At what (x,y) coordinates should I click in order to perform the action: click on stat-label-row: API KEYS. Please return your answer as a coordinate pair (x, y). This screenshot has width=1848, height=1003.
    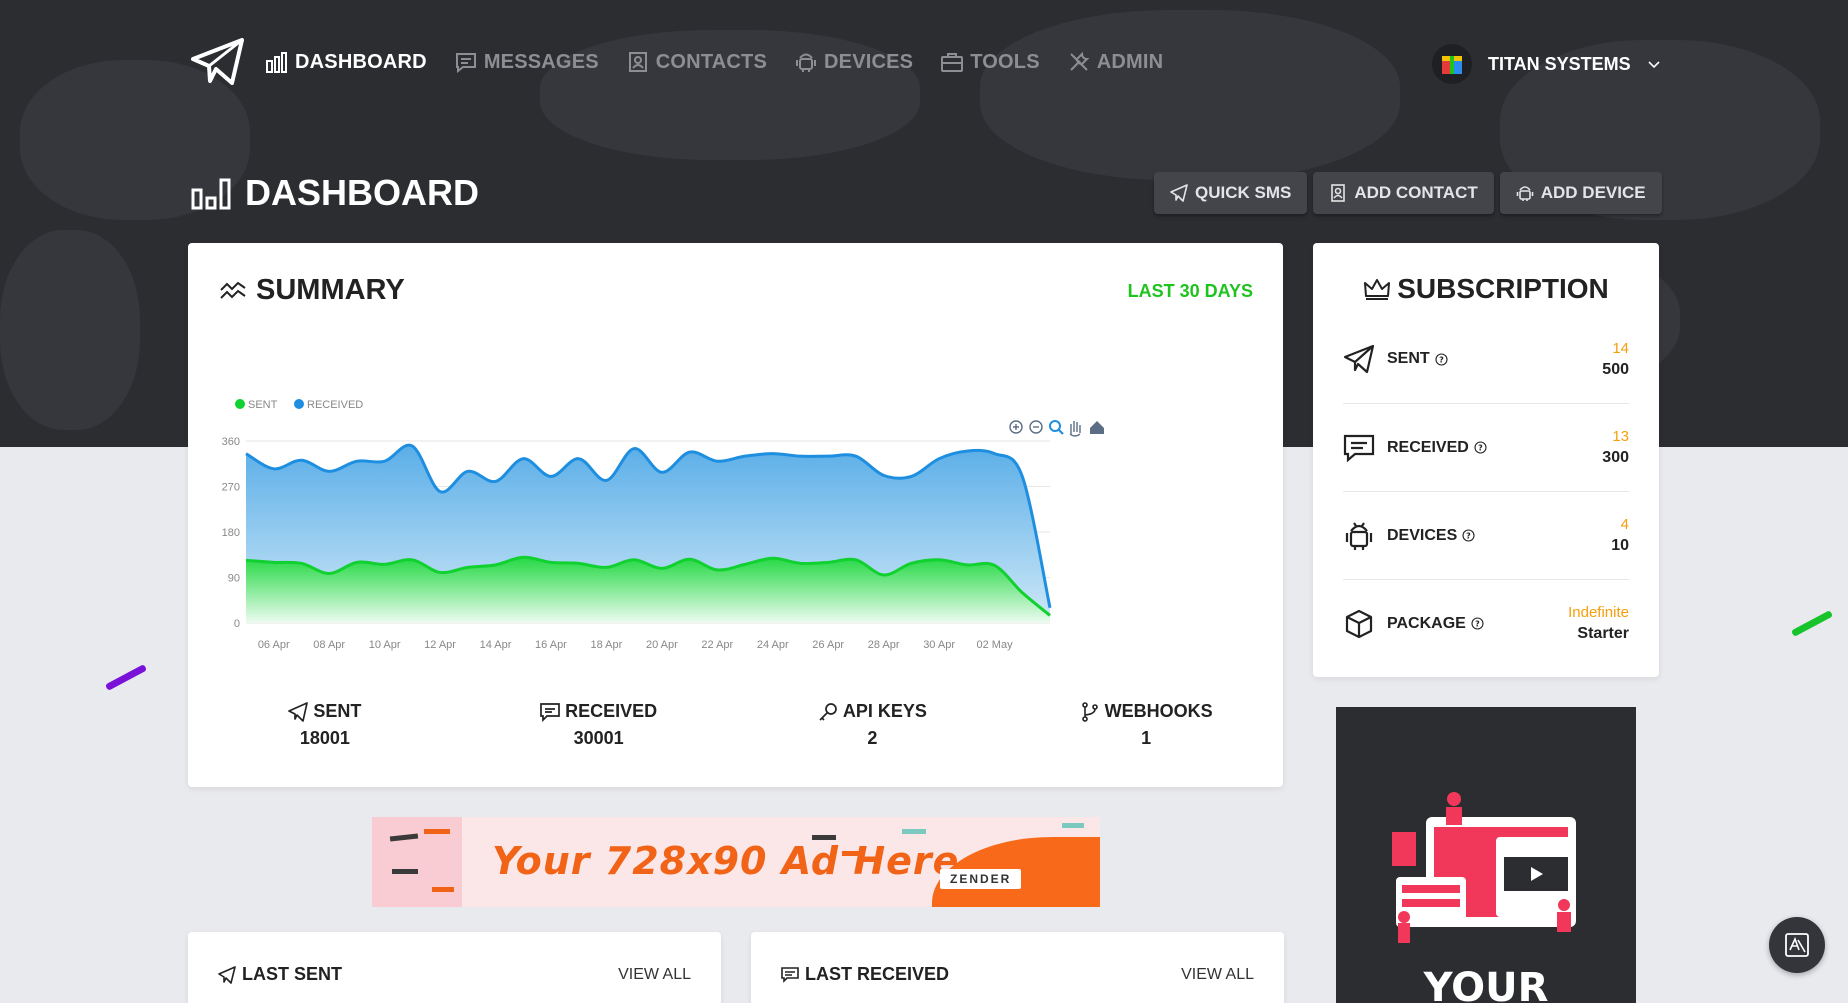
    Looking at the image, I should click on (873, 711).